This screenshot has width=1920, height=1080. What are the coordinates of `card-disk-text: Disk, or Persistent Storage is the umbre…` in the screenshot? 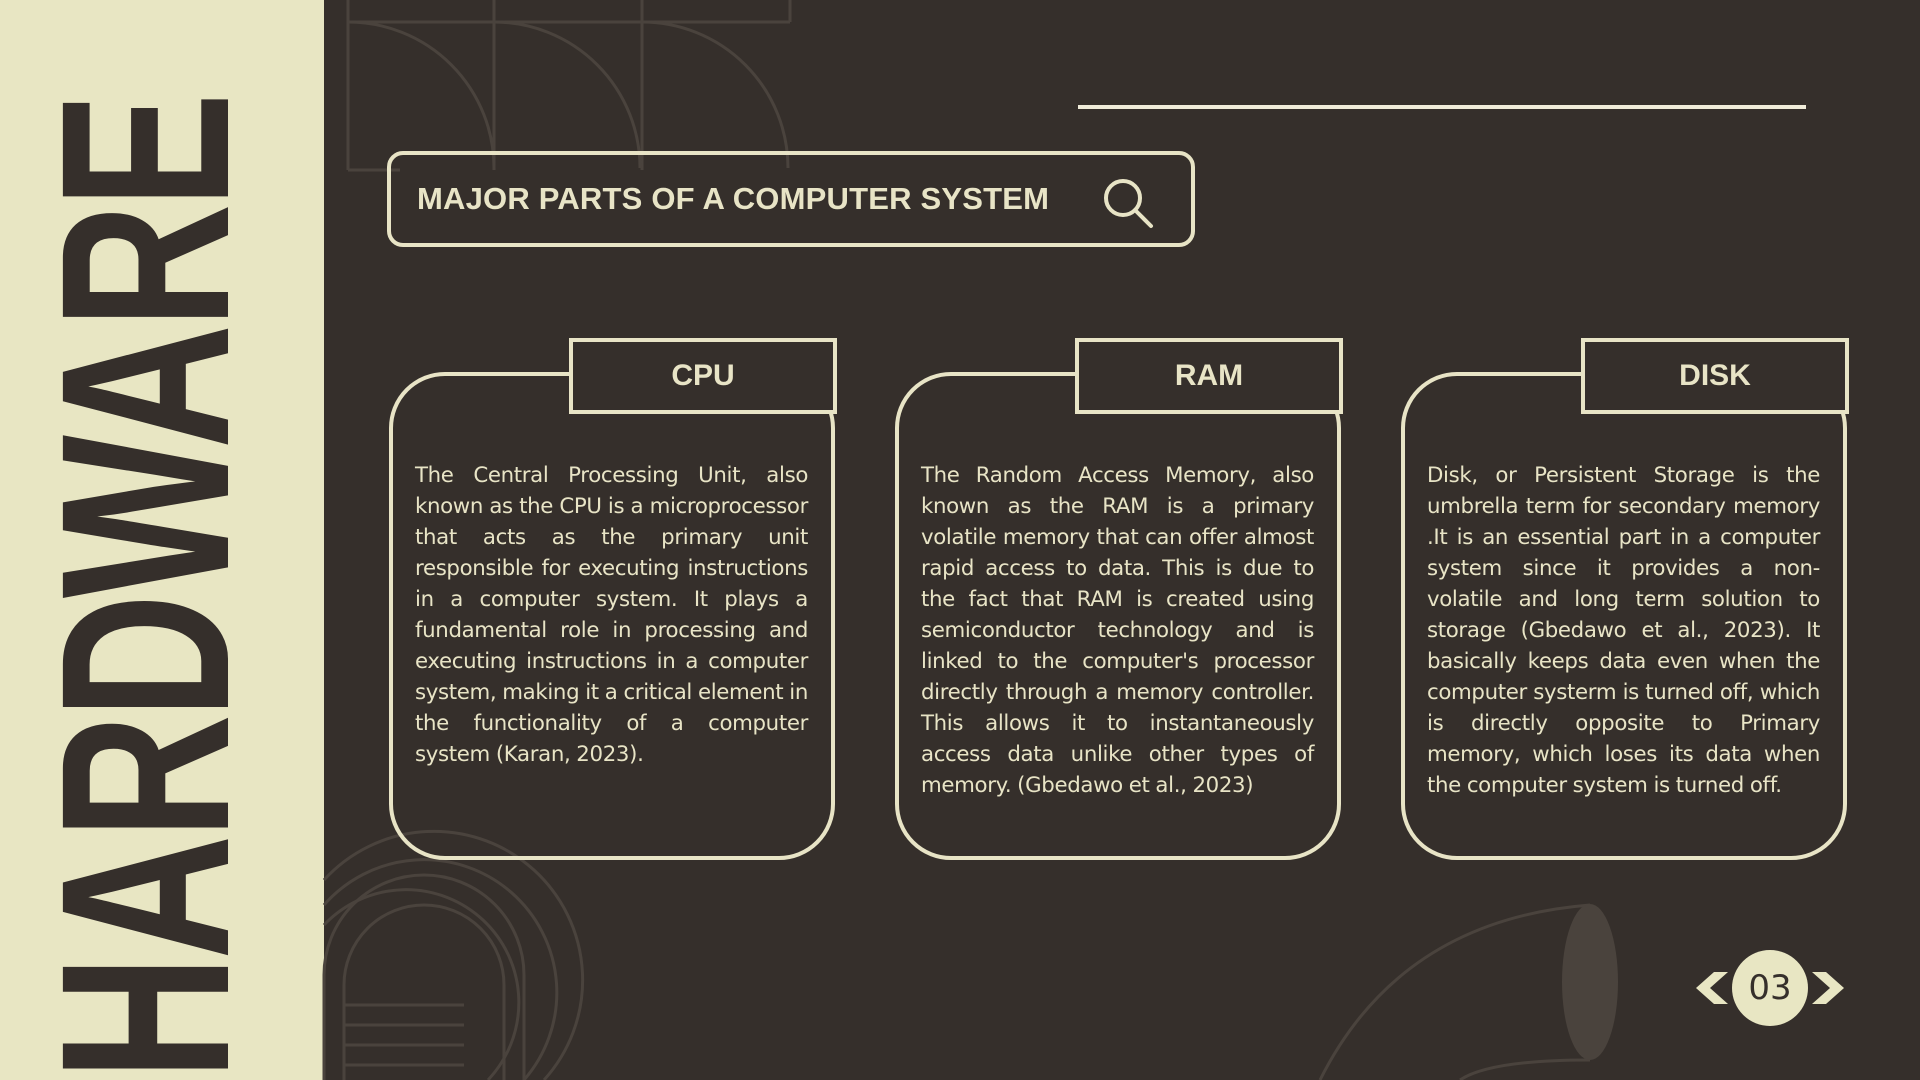 It's located at (1623, 630).